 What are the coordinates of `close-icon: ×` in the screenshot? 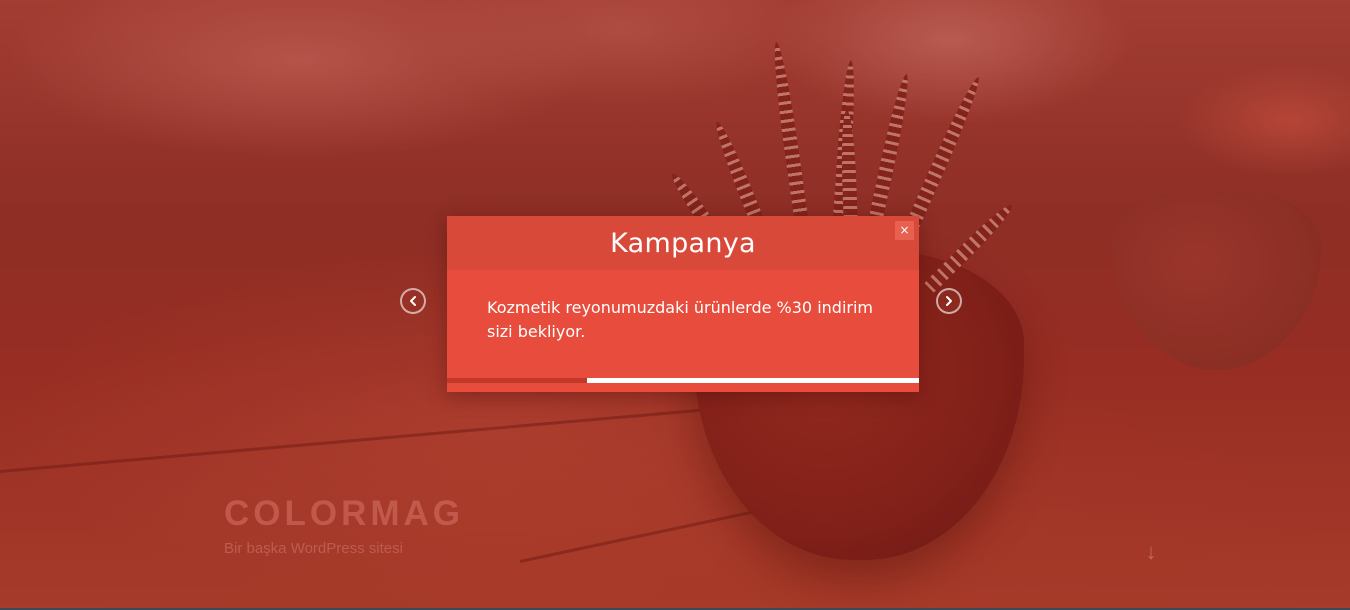 It's located at (904, 230).